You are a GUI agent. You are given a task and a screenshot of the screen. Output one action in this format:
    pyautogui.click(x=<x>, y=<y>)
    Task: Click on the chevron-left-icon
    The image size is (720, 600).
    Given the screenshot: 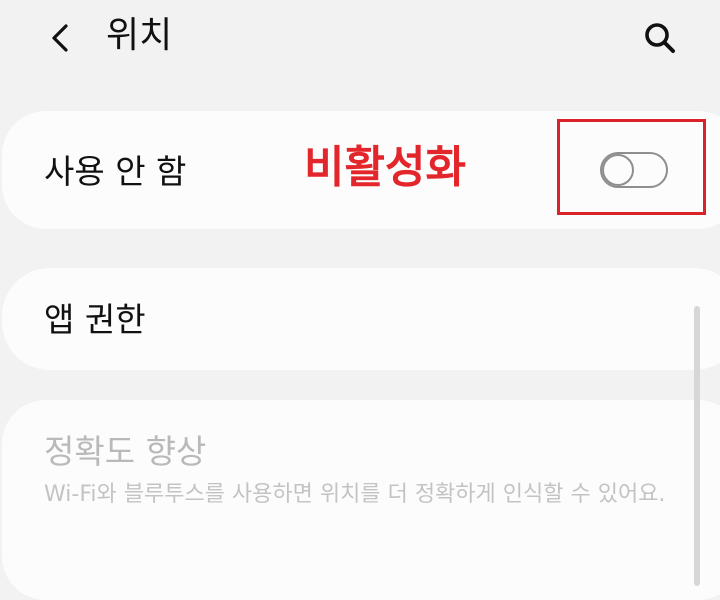 What is the action you would take?
    pyautogui.click(x=60, y=38)
    